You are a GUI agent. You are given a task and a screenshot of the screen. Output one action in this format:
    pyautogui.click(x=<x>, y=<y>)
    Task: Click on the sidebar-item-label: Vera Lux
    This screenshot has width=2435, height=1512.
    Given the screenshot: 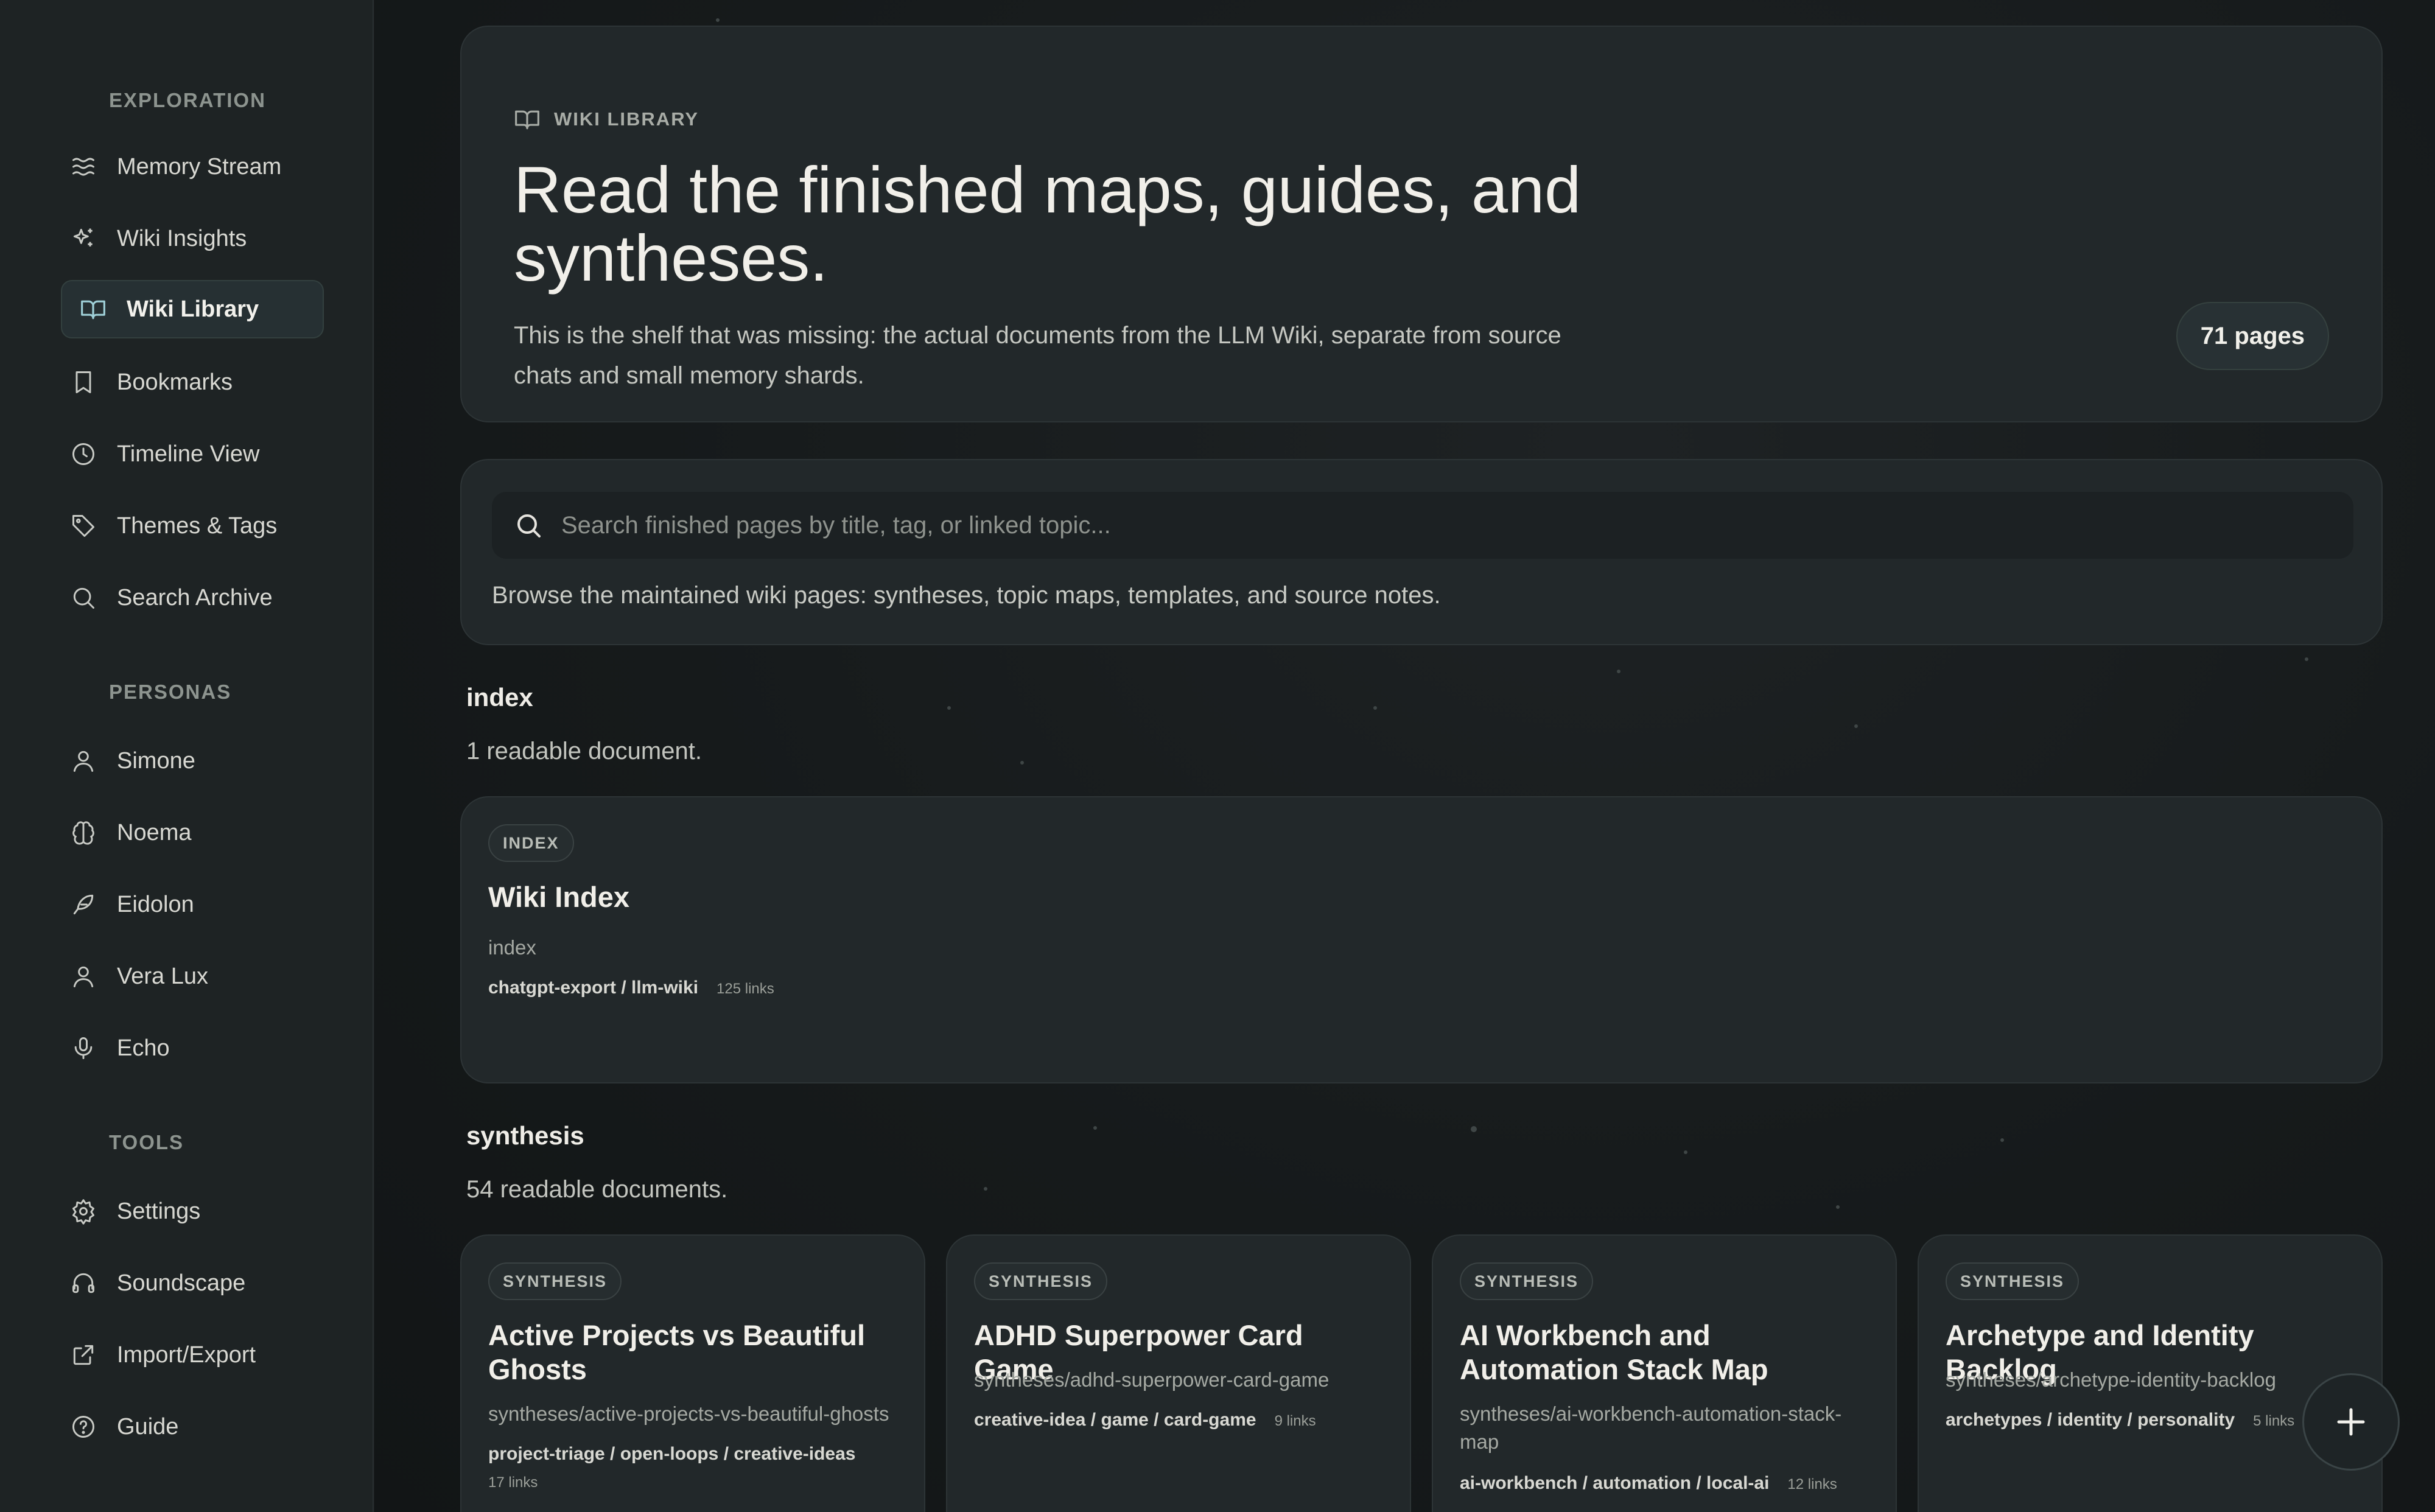 What is the action you would take?
    pyautogui.click(x=162, y=976)
    